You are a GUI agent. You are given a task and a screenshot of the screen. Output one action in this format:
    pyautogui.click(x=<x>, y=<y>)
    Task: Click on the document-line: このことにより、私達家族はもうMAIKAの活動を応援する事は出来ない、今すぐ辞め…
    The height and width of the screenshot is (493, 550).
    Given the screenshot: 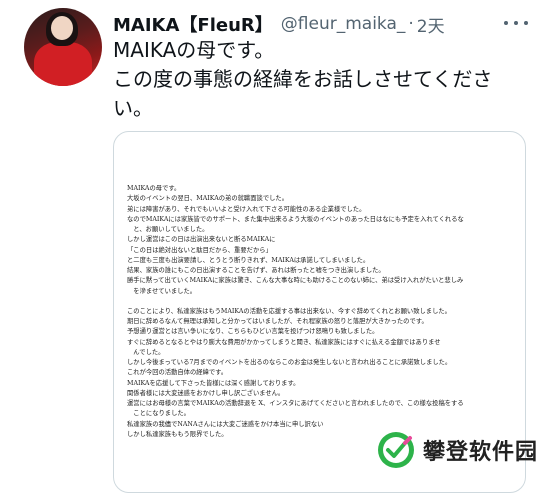 What is the action you would take?
    pyautogui.click(x=289, y=311)
    